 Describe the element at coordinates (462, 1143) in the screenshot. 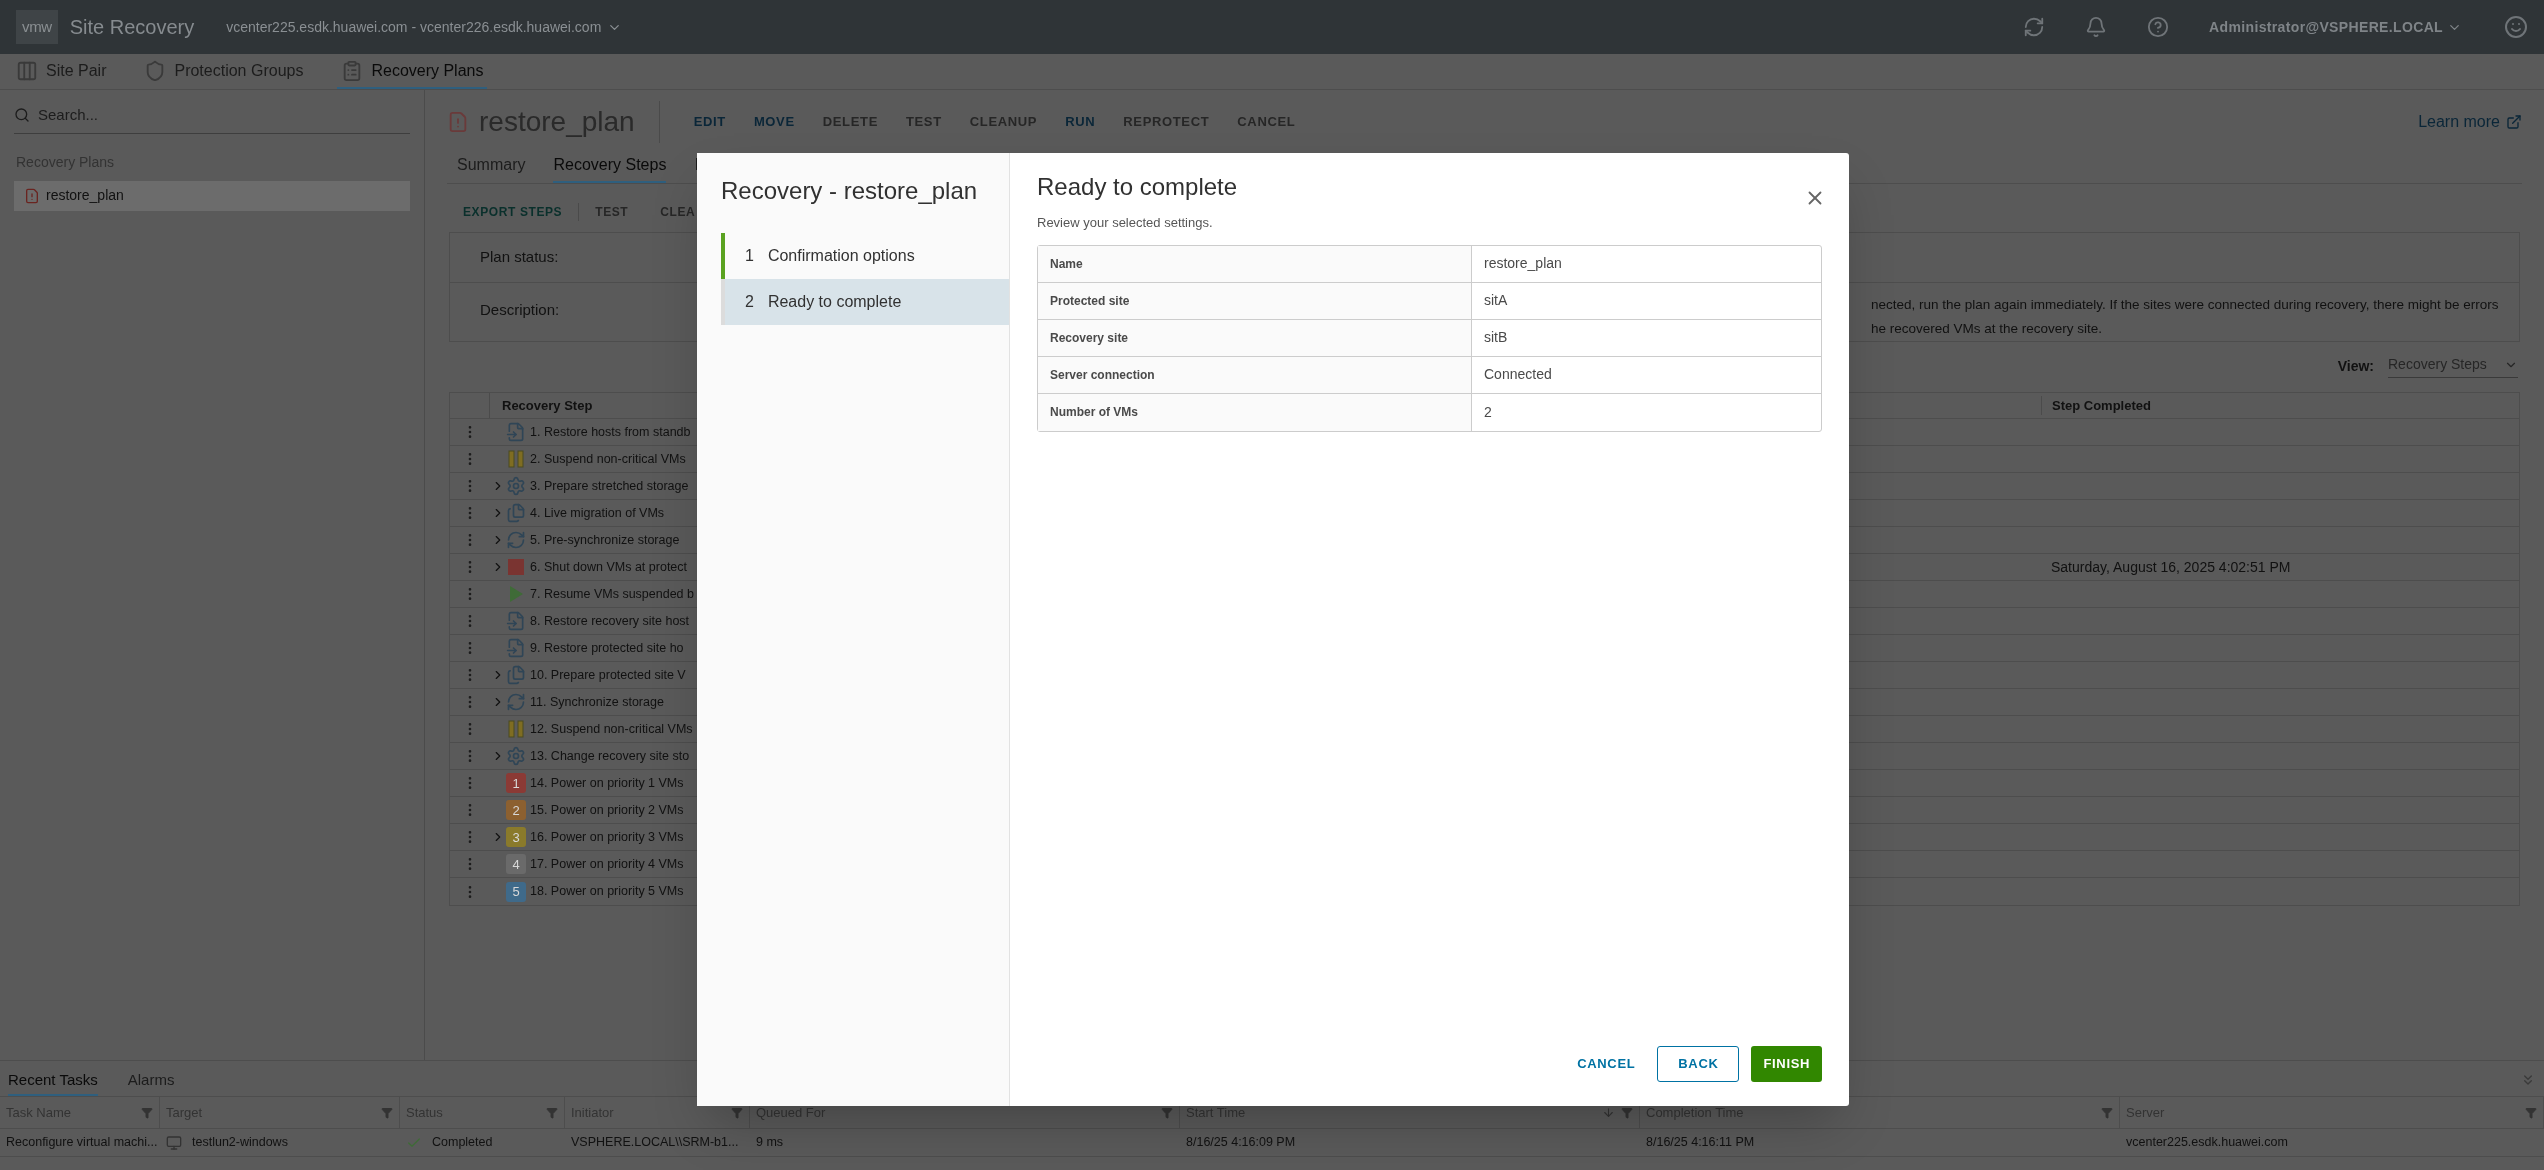

I see `table-cell-text: Completed` at that location.